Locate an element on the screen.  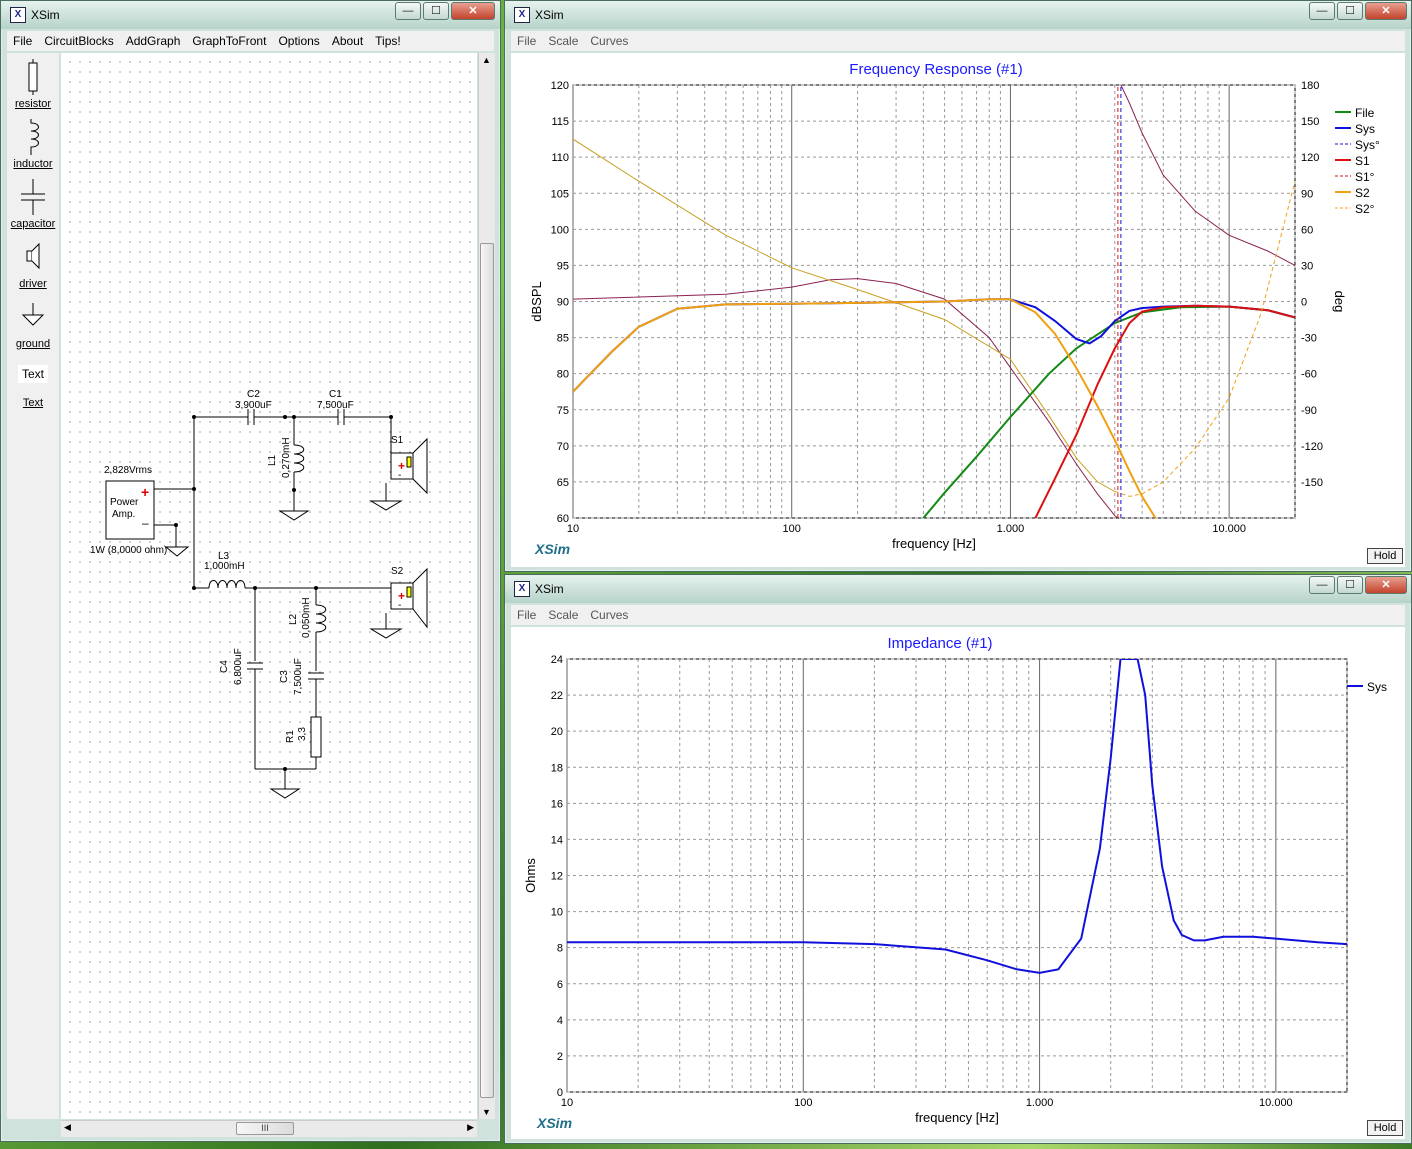
horizontal-scrollbar: ◀ III ▶ is located at coordinates (269, 1128).